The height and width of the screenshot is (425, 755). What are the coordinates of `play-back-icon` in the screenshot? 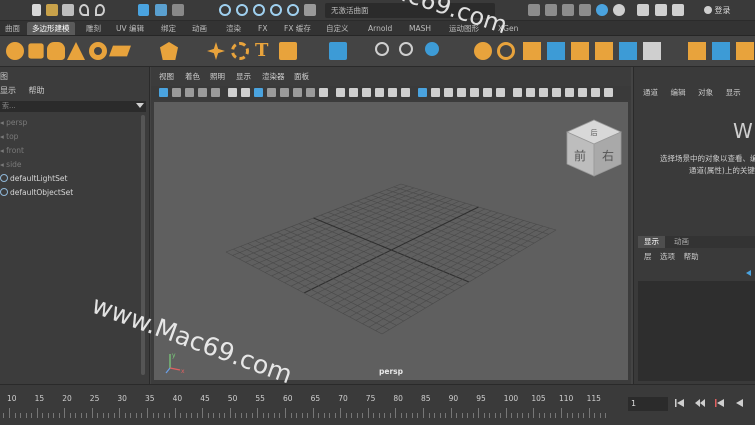 It's located at (740, 403).